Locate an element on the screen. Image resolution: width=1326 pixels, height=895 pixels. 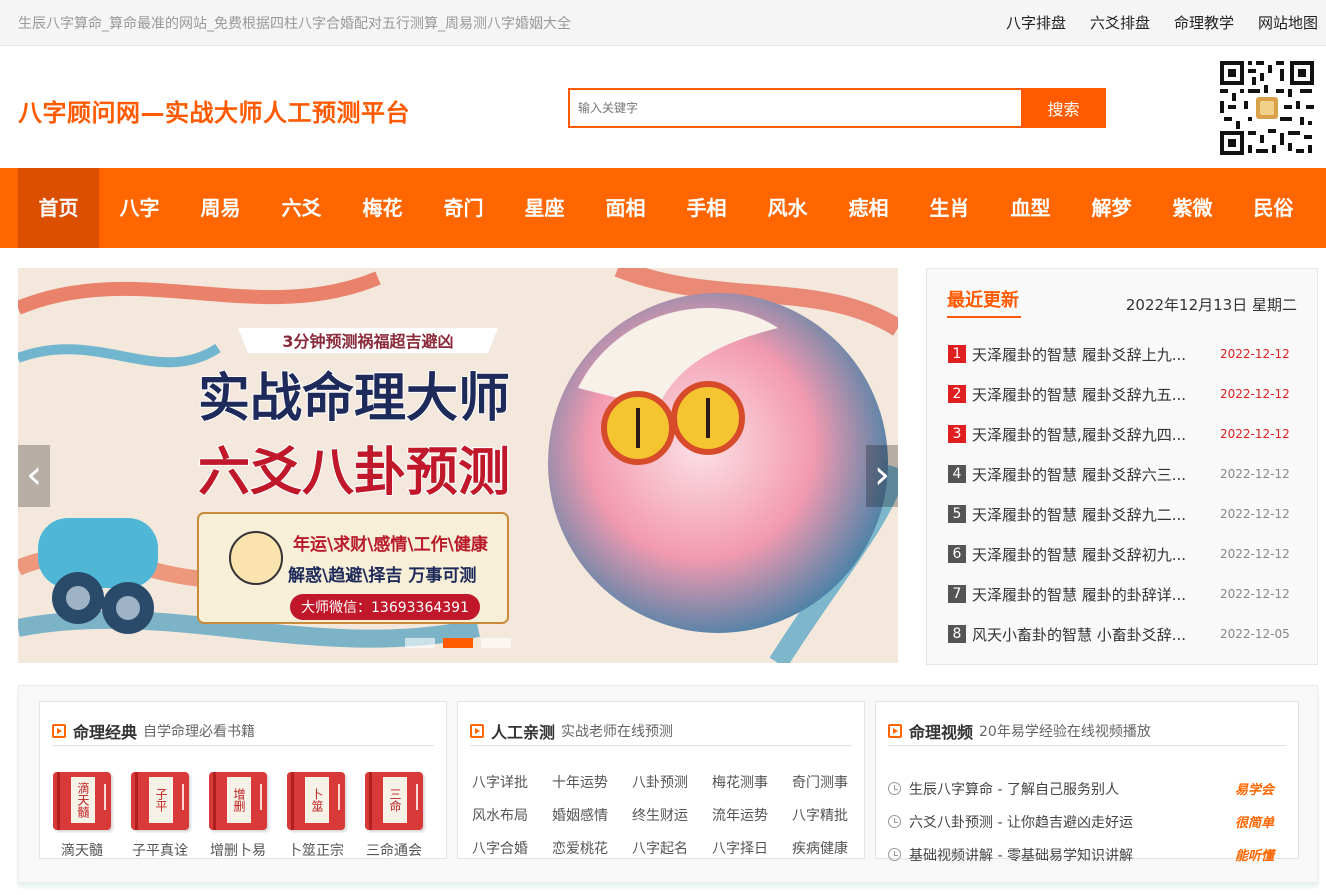
book-list: 滴天髓 滴天髓 子平 子平真诠 增删 增删卜易 卜筮 卜筮正宗 三命 三命通会 is located at coordinates (238, 816).